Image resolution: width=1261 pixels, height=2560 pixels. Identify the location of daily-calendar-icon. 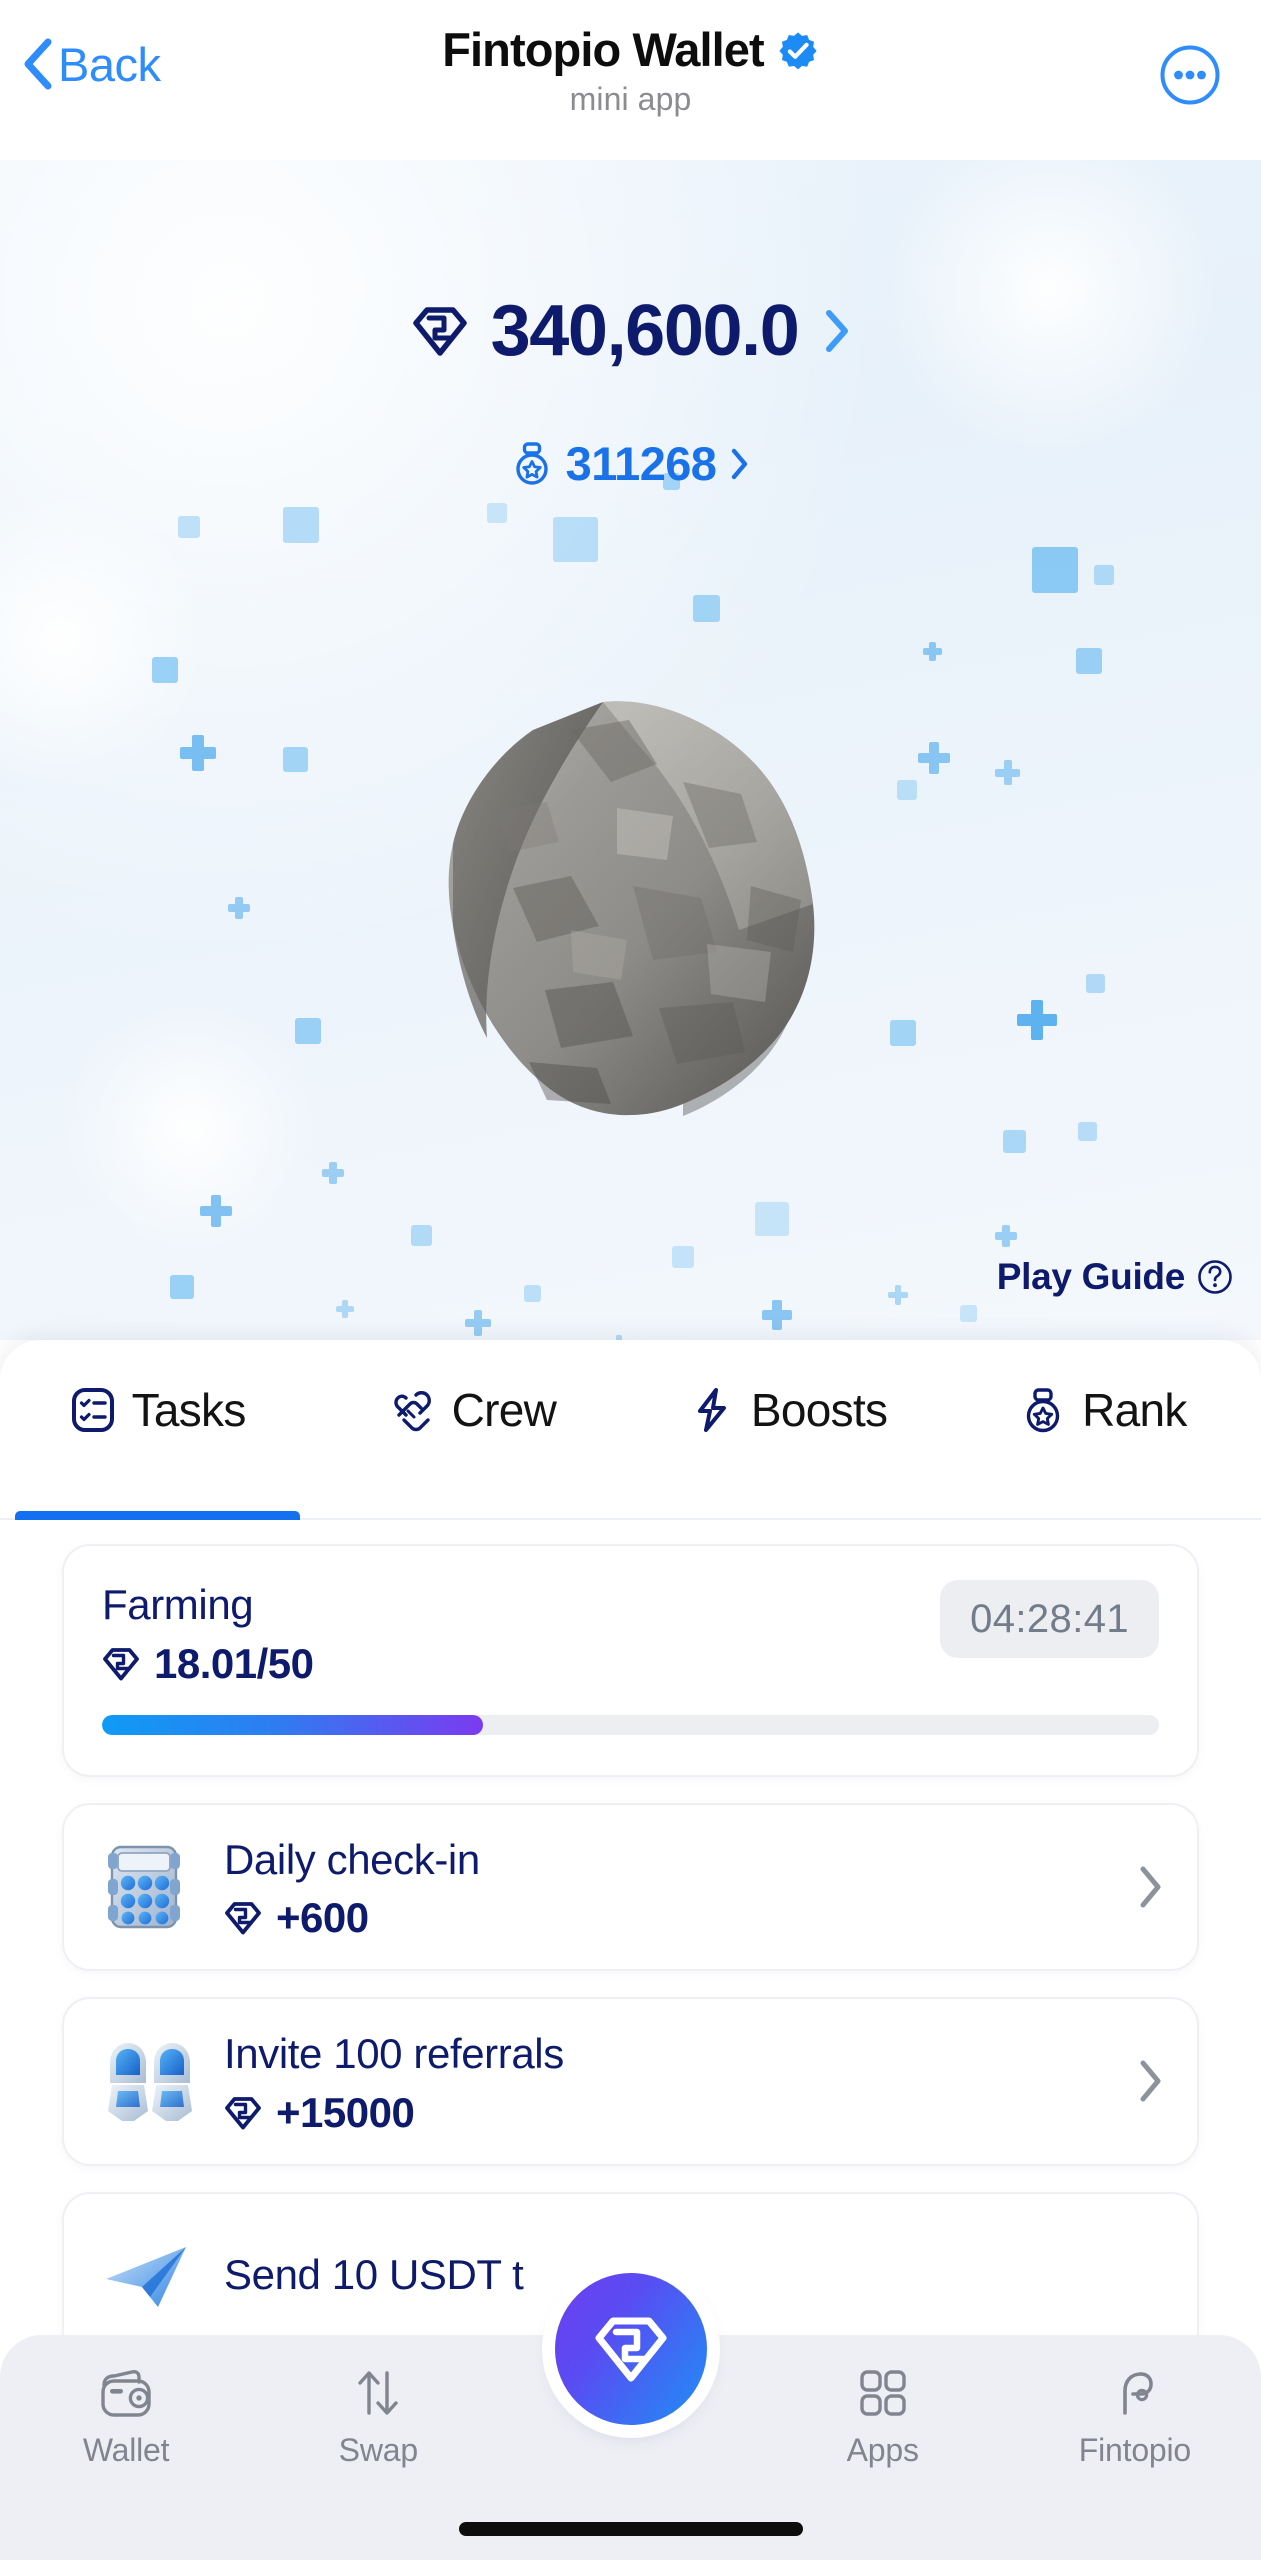
(144, 1887).